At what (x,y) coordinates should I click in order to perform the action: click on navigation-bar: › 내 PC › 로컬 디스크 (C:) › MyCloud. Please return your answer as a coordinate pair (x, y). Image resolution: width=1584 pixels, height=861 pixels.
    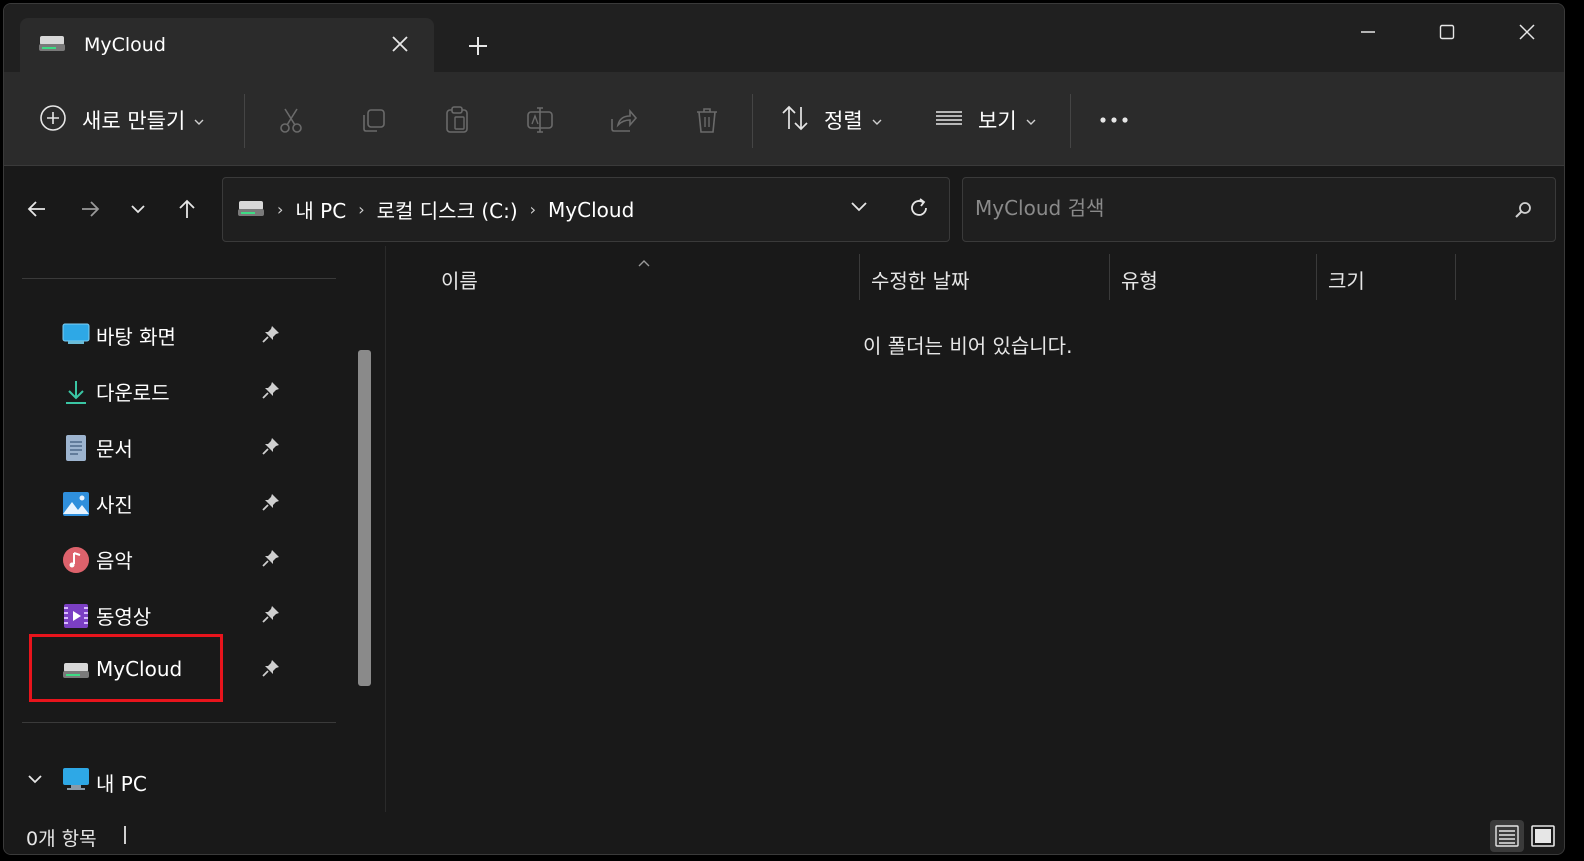
    Looking at the image, I should click on (784, 206).